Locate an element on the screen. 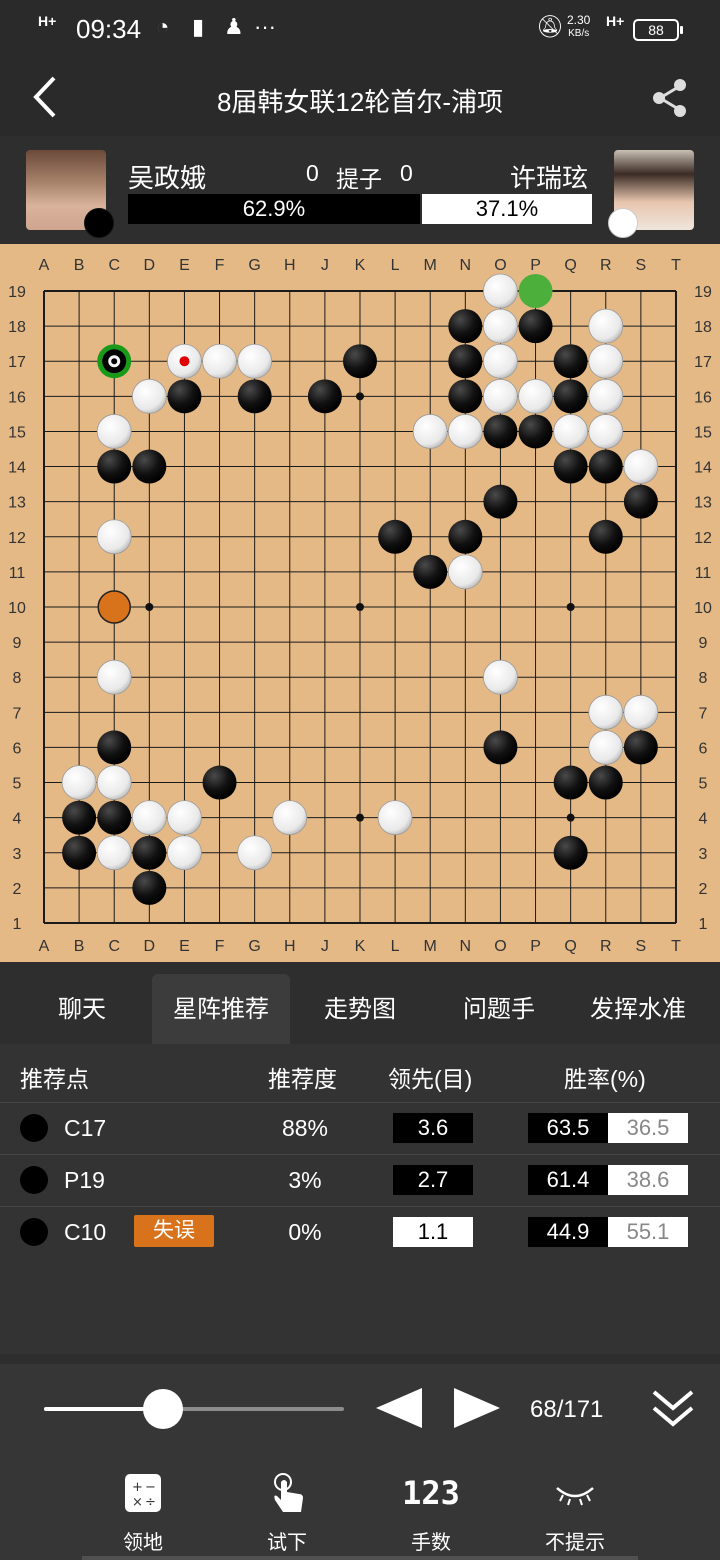 This screenshot has width=720, height=1560. black-player-name: 吴政娥 is located at coordinates (167, 178).